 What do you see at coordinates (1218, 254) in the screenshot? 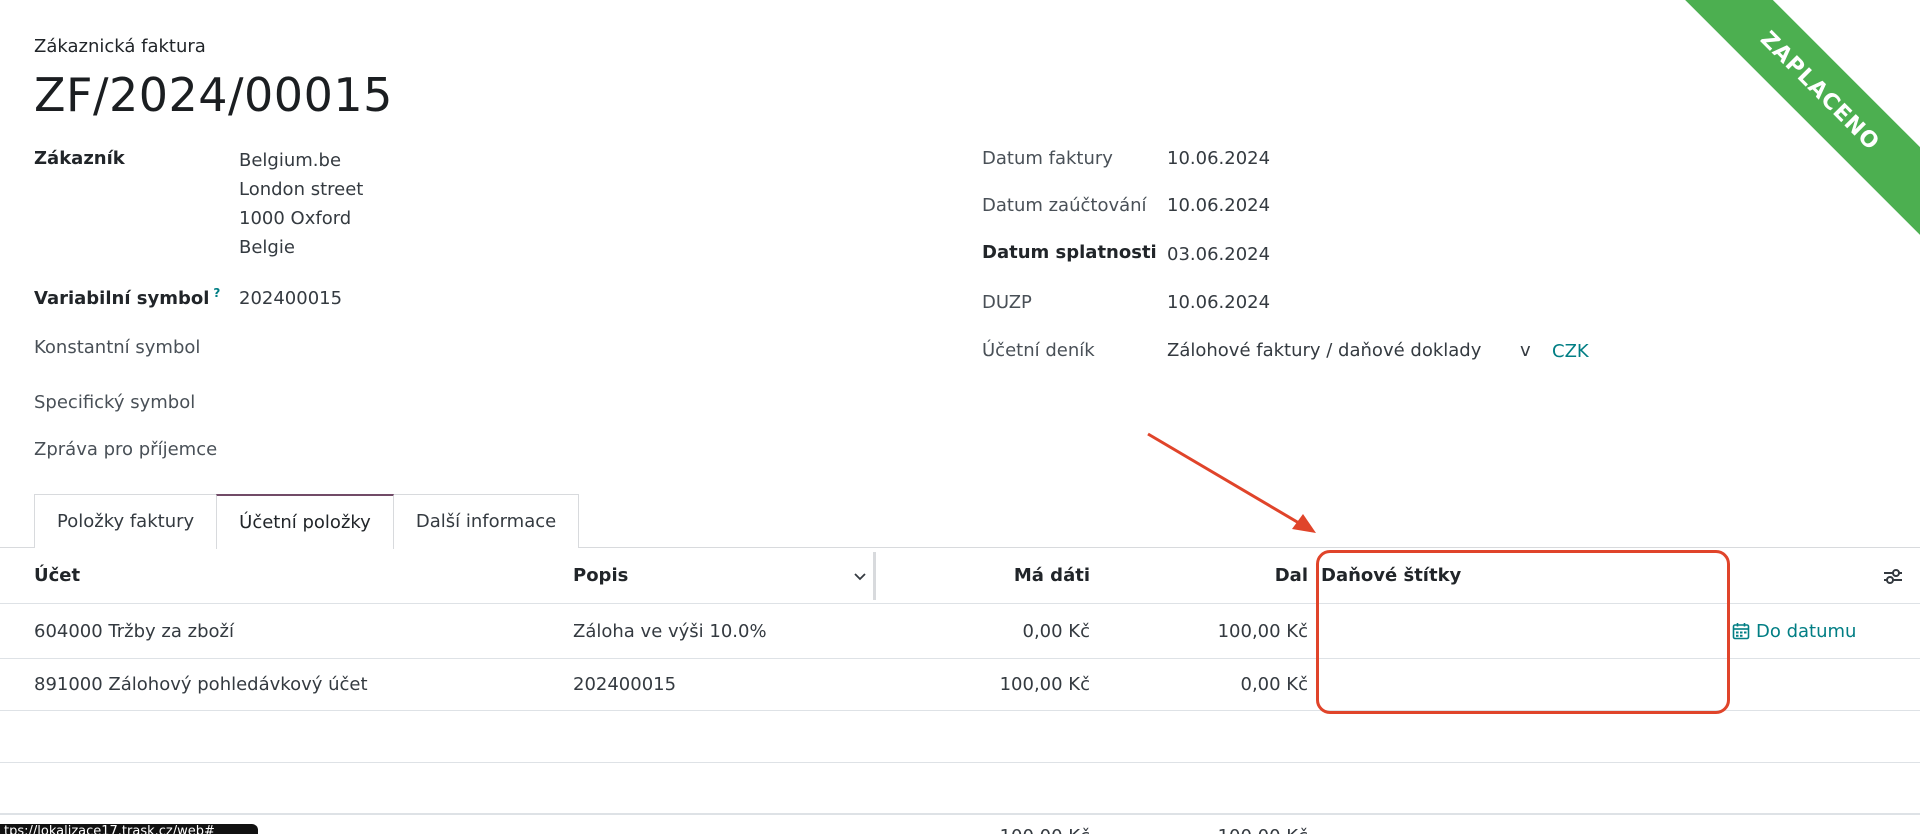
I see `due-date-value: 03.06.2024` at bounding box center [1218, 254].